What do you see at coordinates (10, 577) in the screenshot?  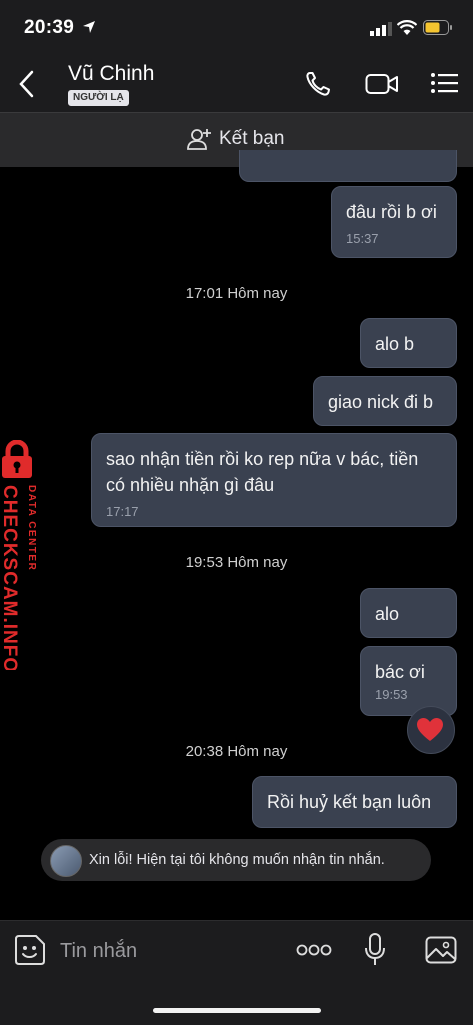 I see `watermark-line2: CHECKSCAM.INFO` at bounding box center [10, 577].